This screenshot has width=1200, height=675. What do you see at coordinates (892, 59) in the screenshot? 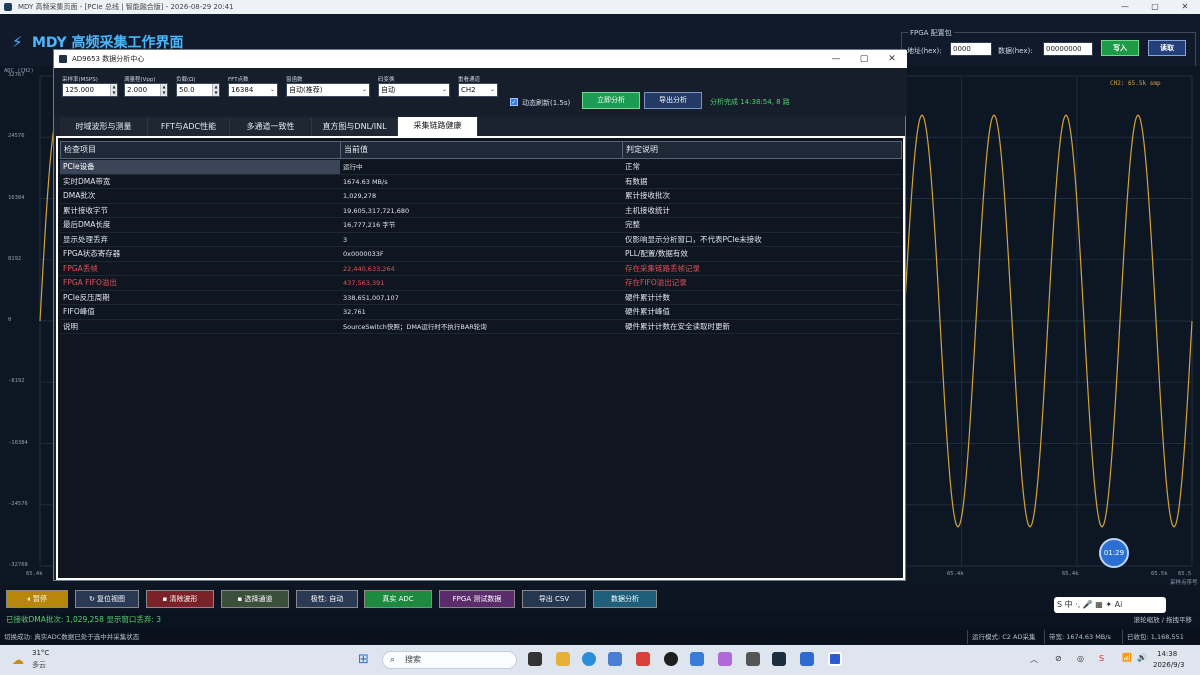
I see `dialog-close-button: ✕` at bounding box center [892, 59].